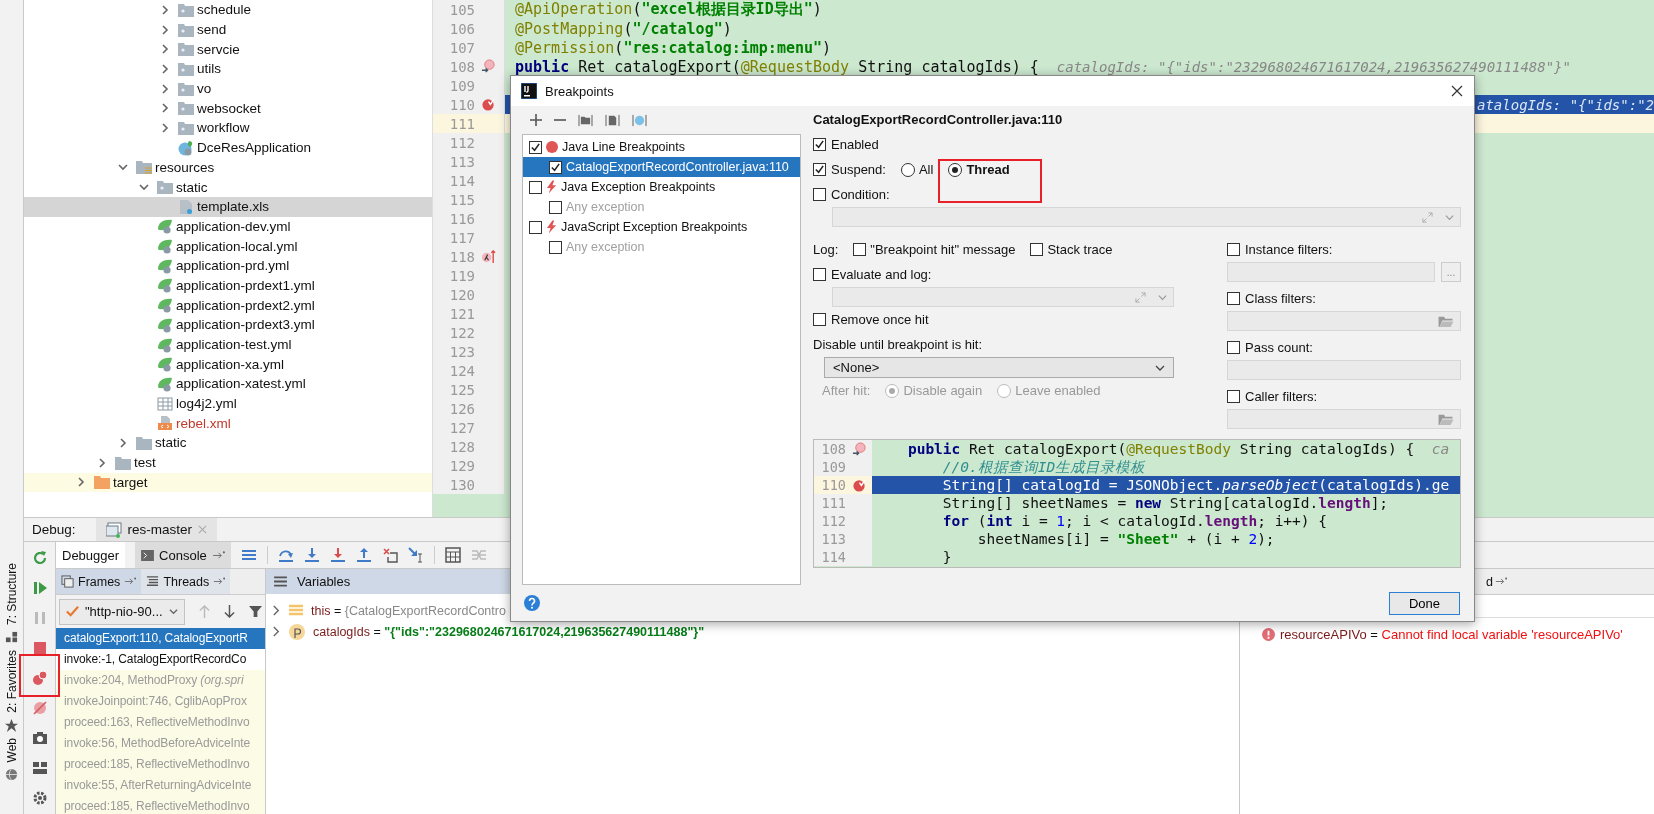 The width and height of the screenshot is (1654, 814). What do you see at coordinates (1496, 581) in the screenshot?
I see `watches-tab: d` at bounding box center [1496, 581].